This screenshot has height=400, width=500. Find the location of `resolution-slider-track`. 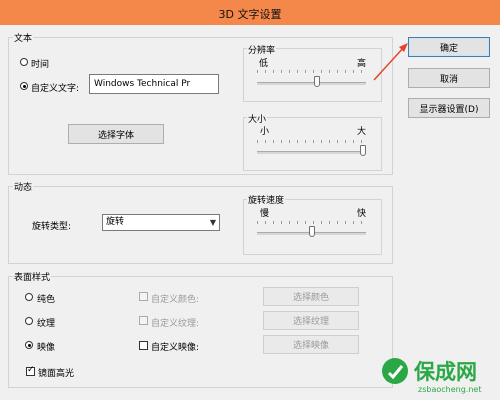

resolution-slider-track is located at coordinates (311, 83).